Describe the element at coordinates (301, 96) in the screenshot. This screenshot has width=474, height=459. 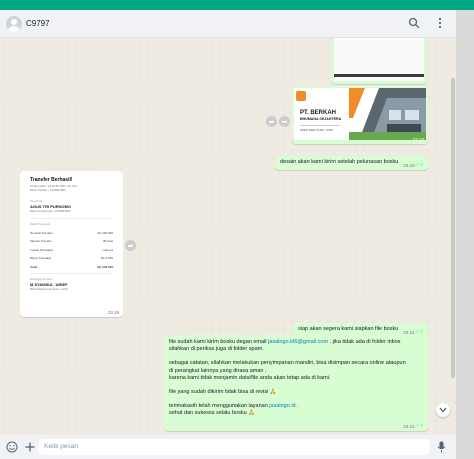
I see `company-logo` at that location.